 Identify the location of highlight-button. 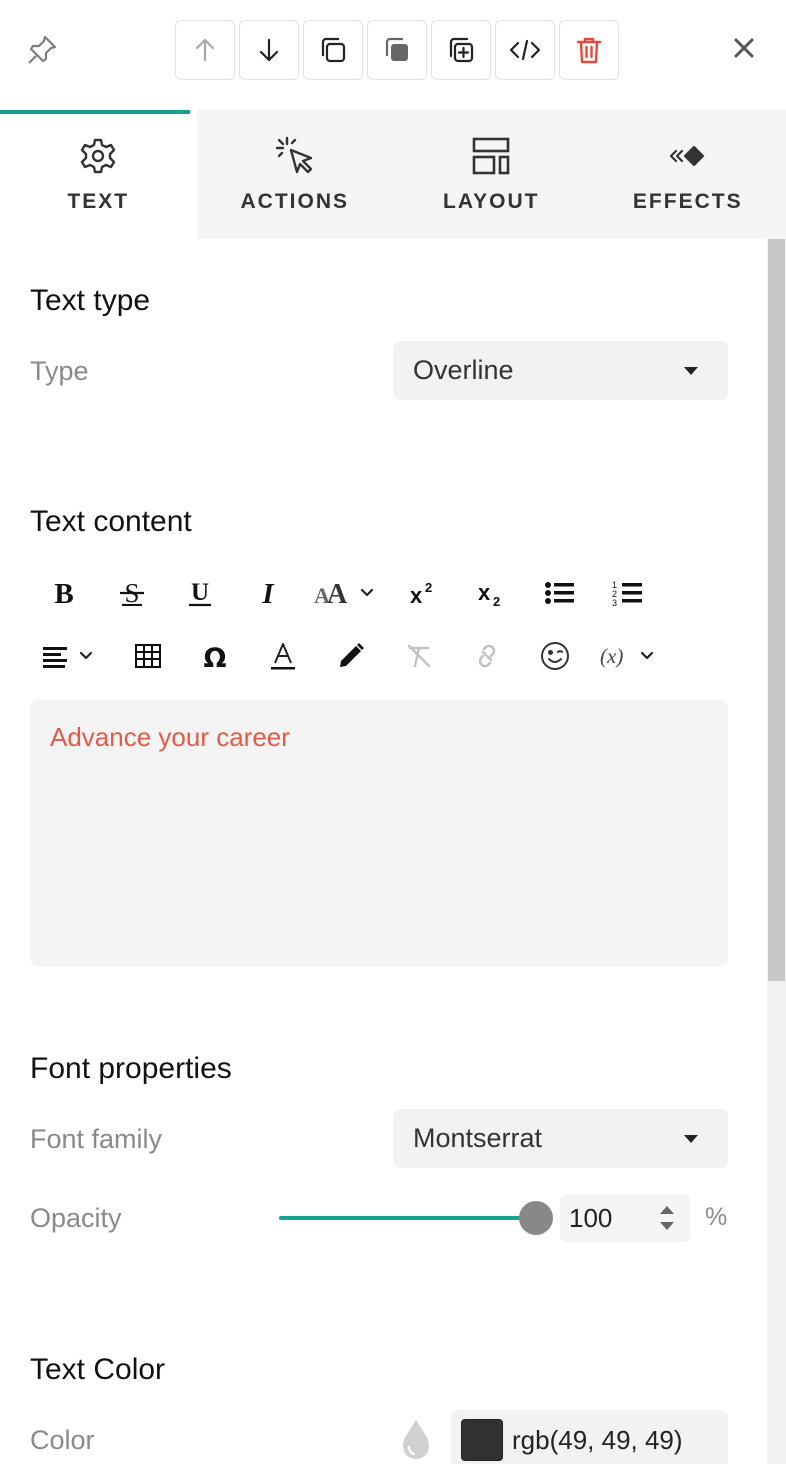
(351, 656).